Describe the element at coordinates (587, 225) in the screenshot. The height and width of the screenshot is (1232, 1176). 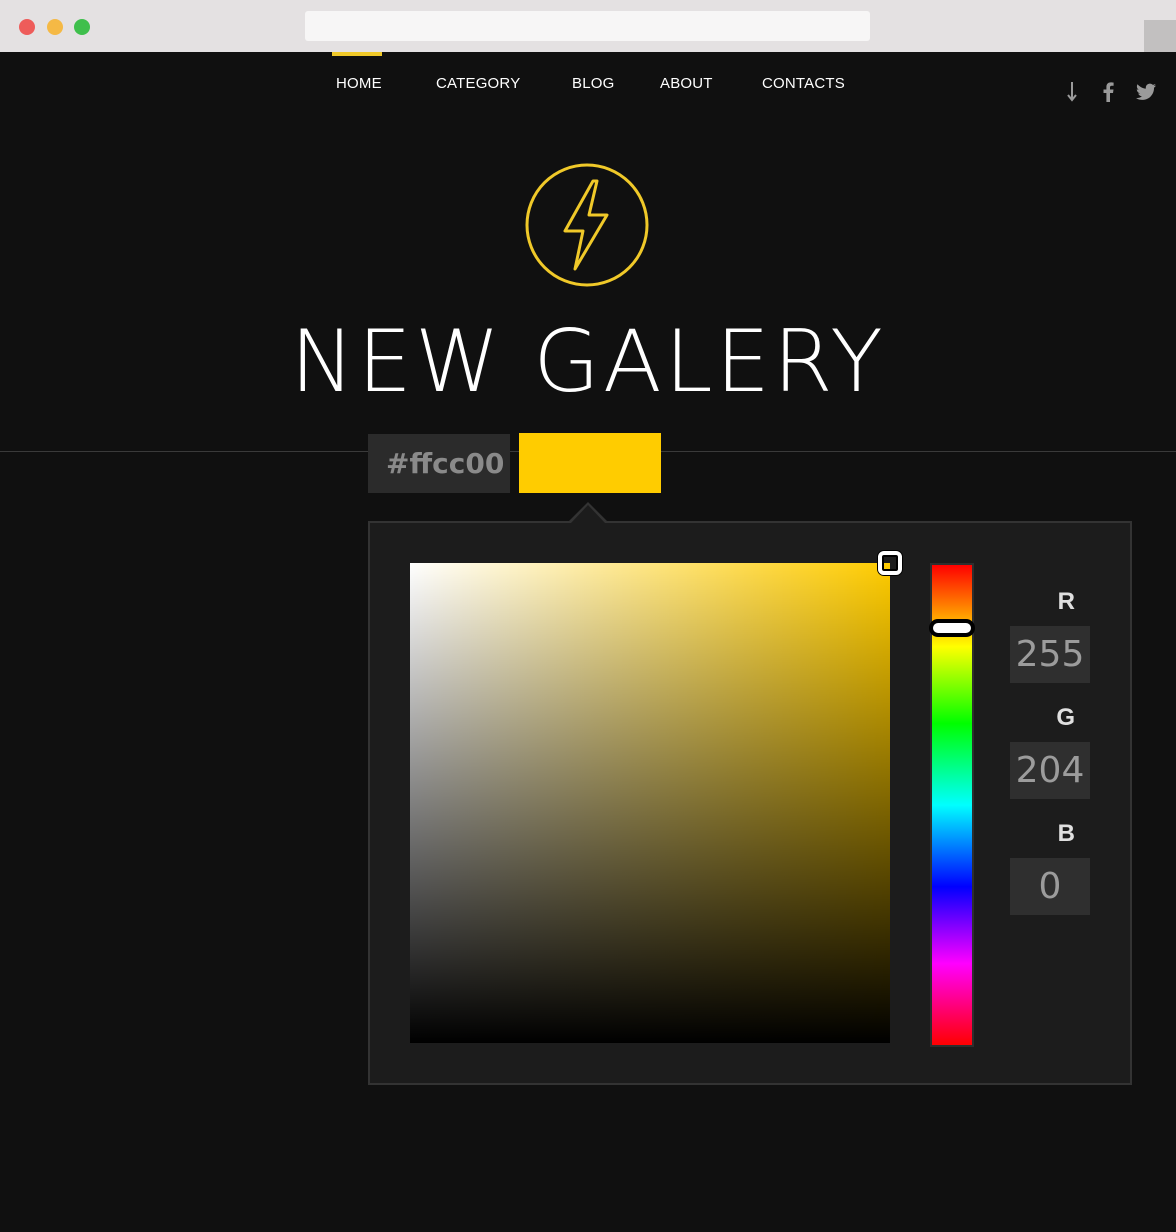
I see `lightning-bolt-icon` at that location.